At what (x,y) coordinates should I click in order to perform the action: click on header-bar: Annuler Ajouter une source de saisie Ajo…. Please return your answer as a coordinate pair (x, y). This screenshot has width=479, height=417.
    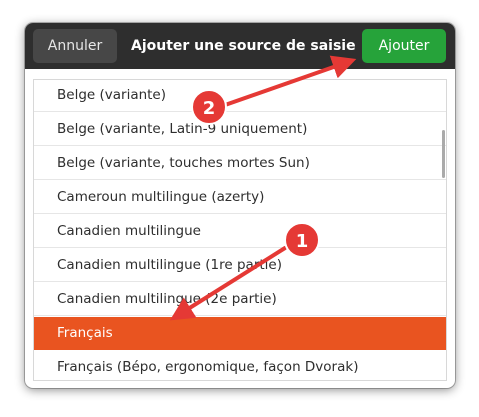
    Looking at the image, I should click on (240, 46).